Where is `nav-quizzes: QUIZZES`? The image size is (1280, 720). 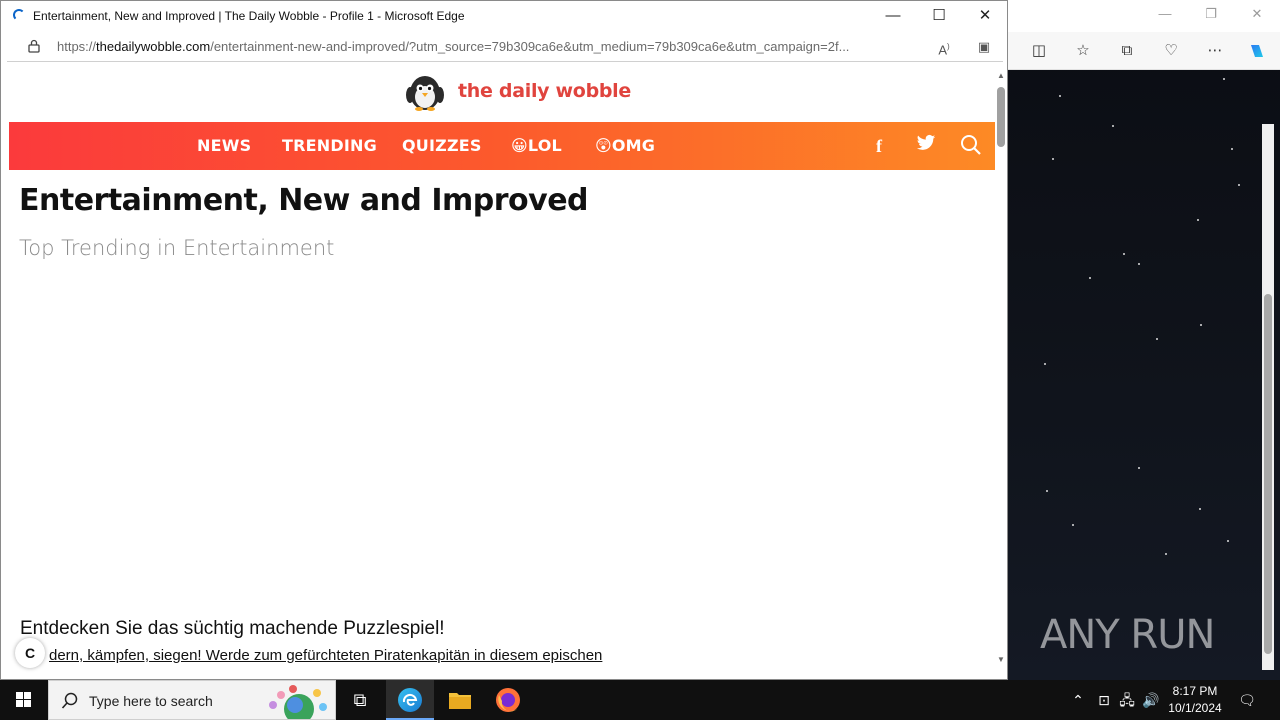 nav-quizzes: QUIZZES is located at coordinates (442, 145).